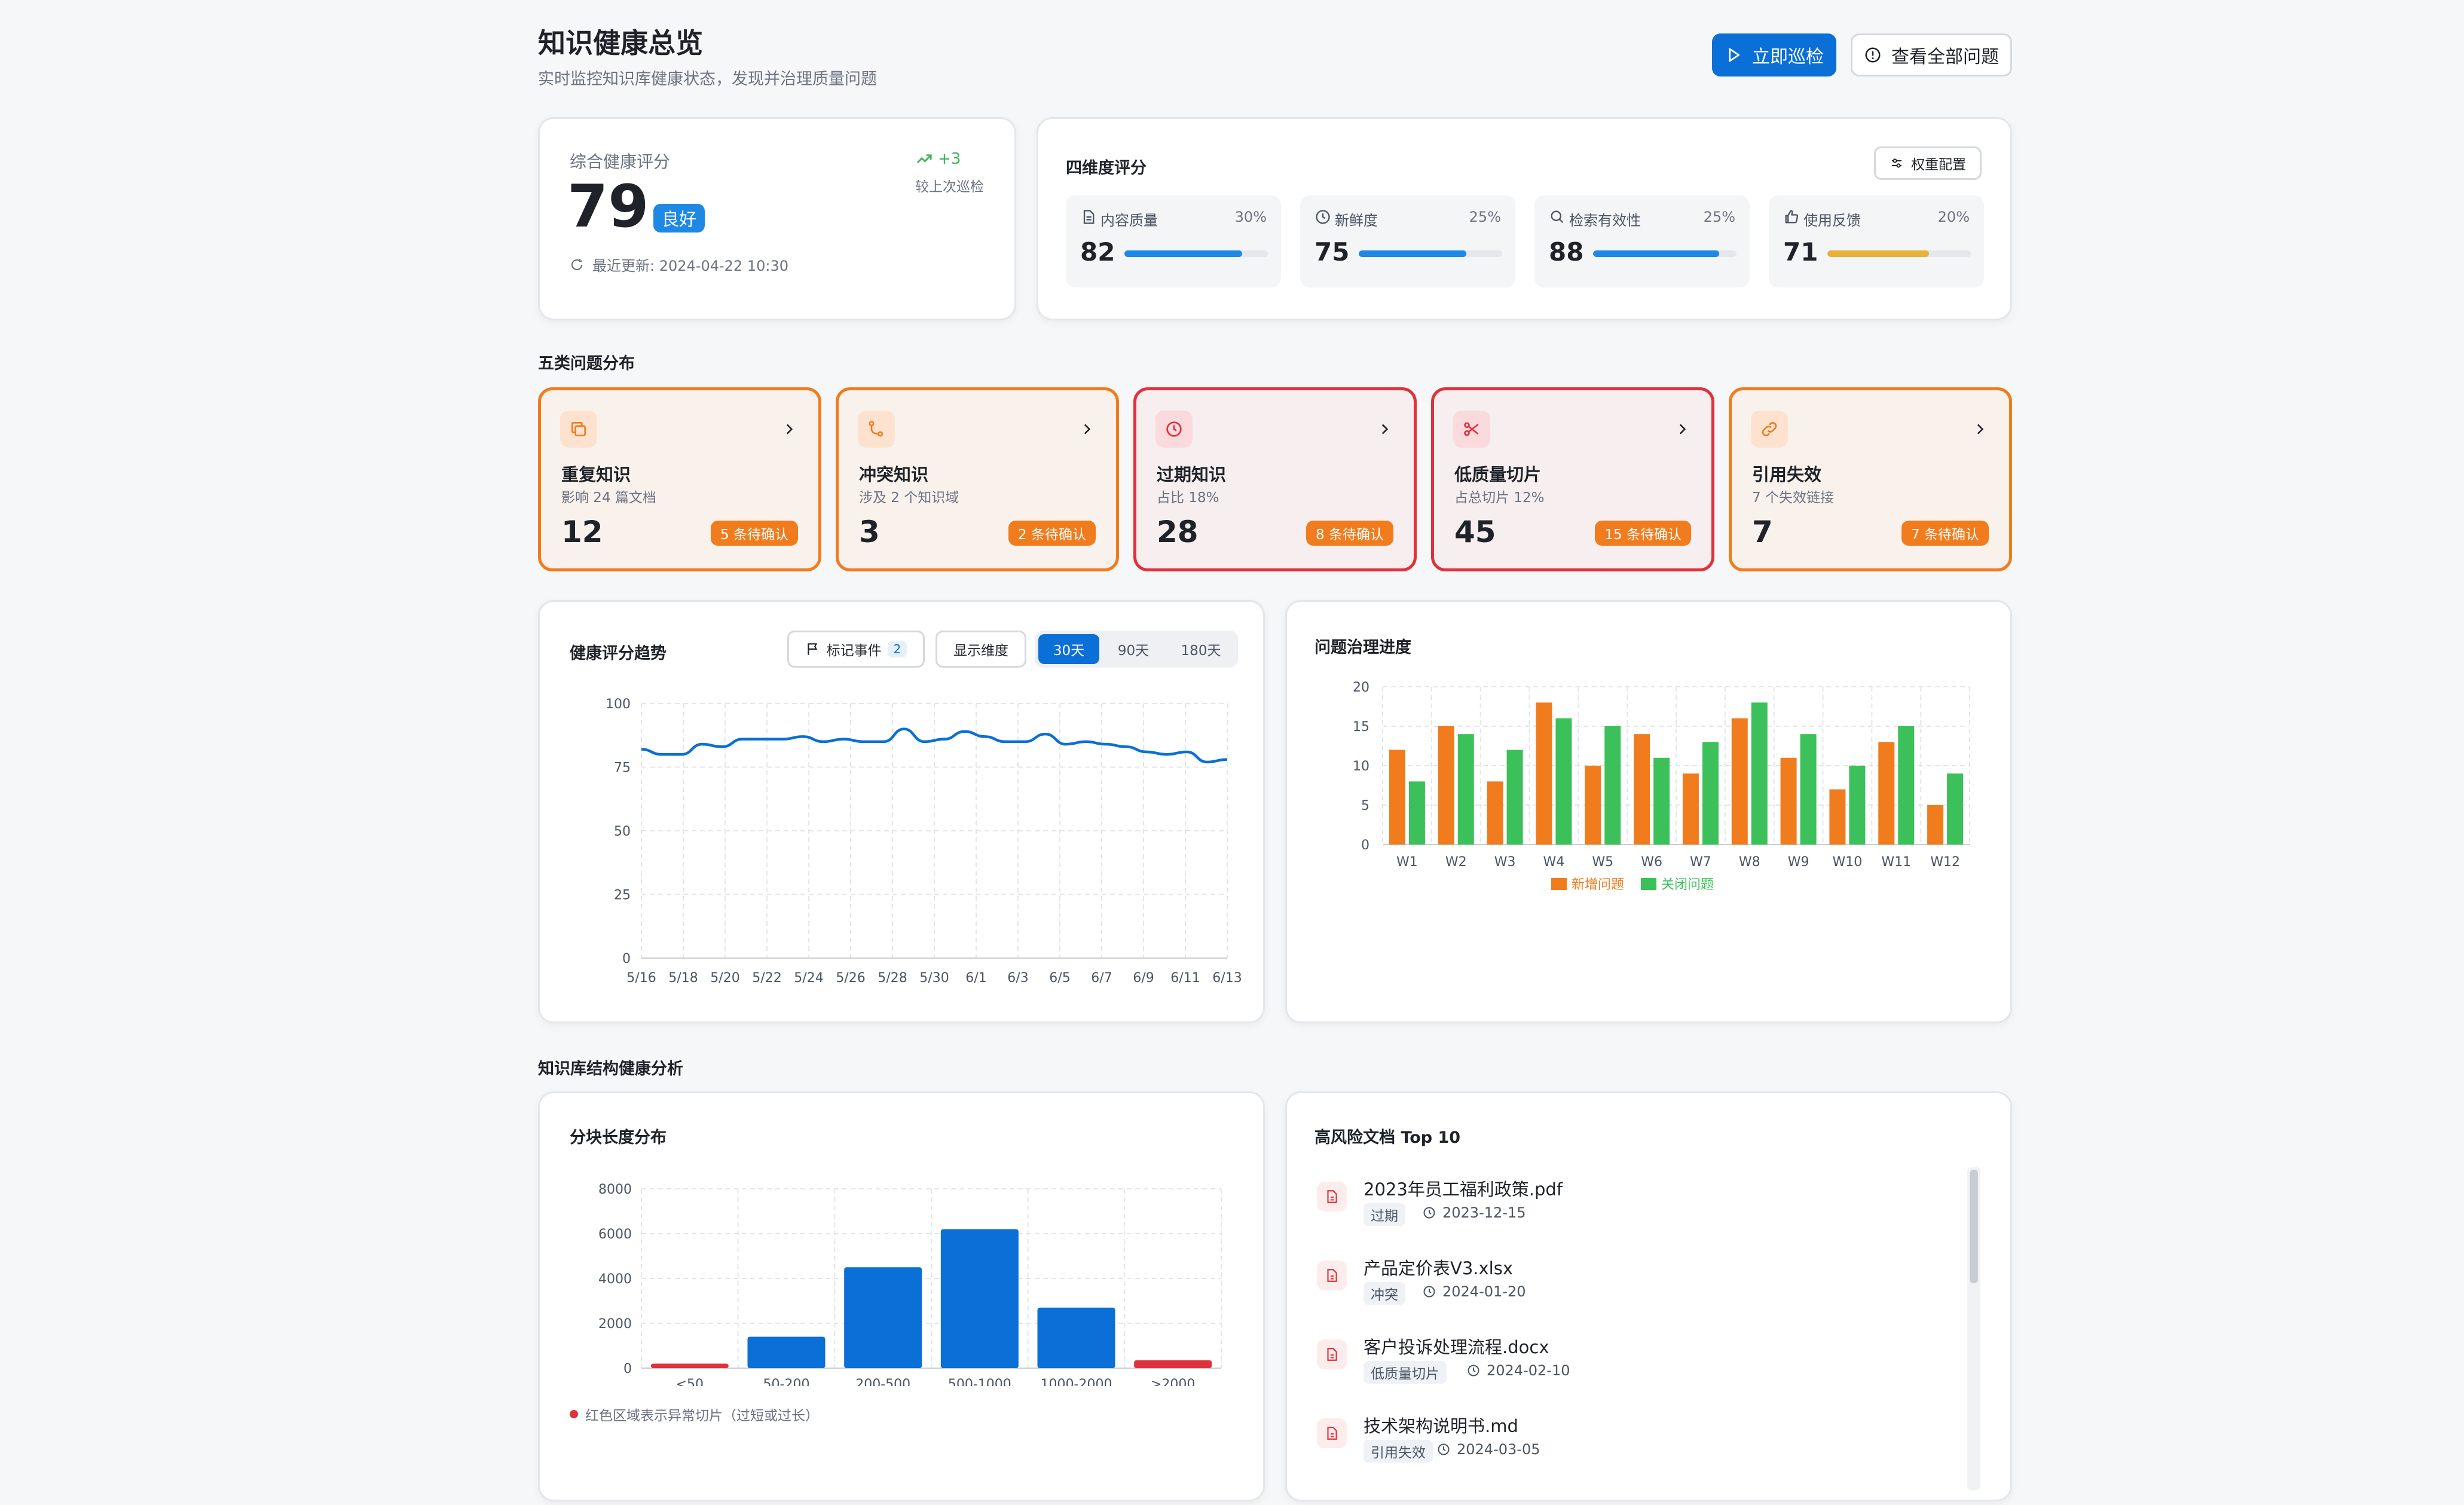  I want to click on overall-score-value: 79, so click(608, 207).